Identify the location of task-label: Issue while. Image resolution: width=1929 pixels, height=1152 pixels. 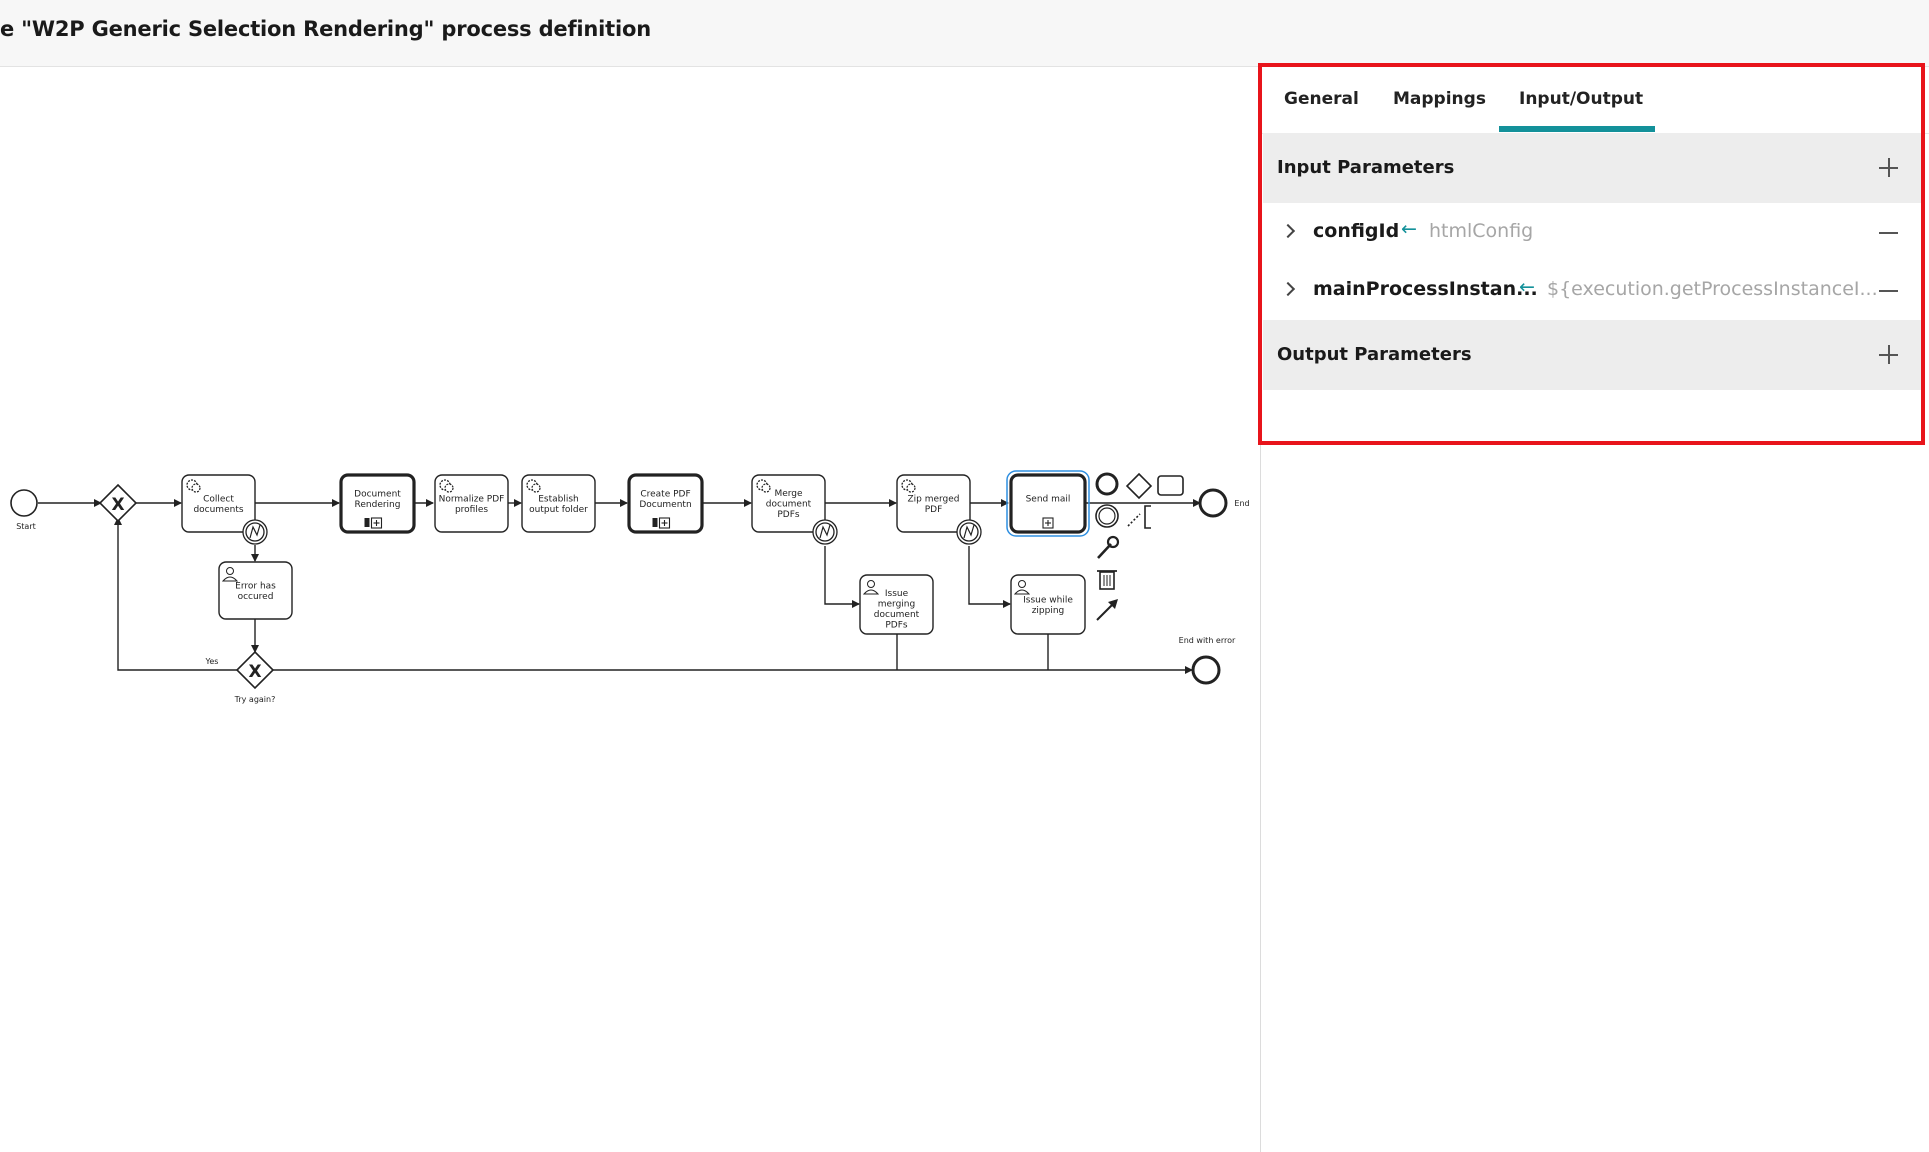
(1048, 600).